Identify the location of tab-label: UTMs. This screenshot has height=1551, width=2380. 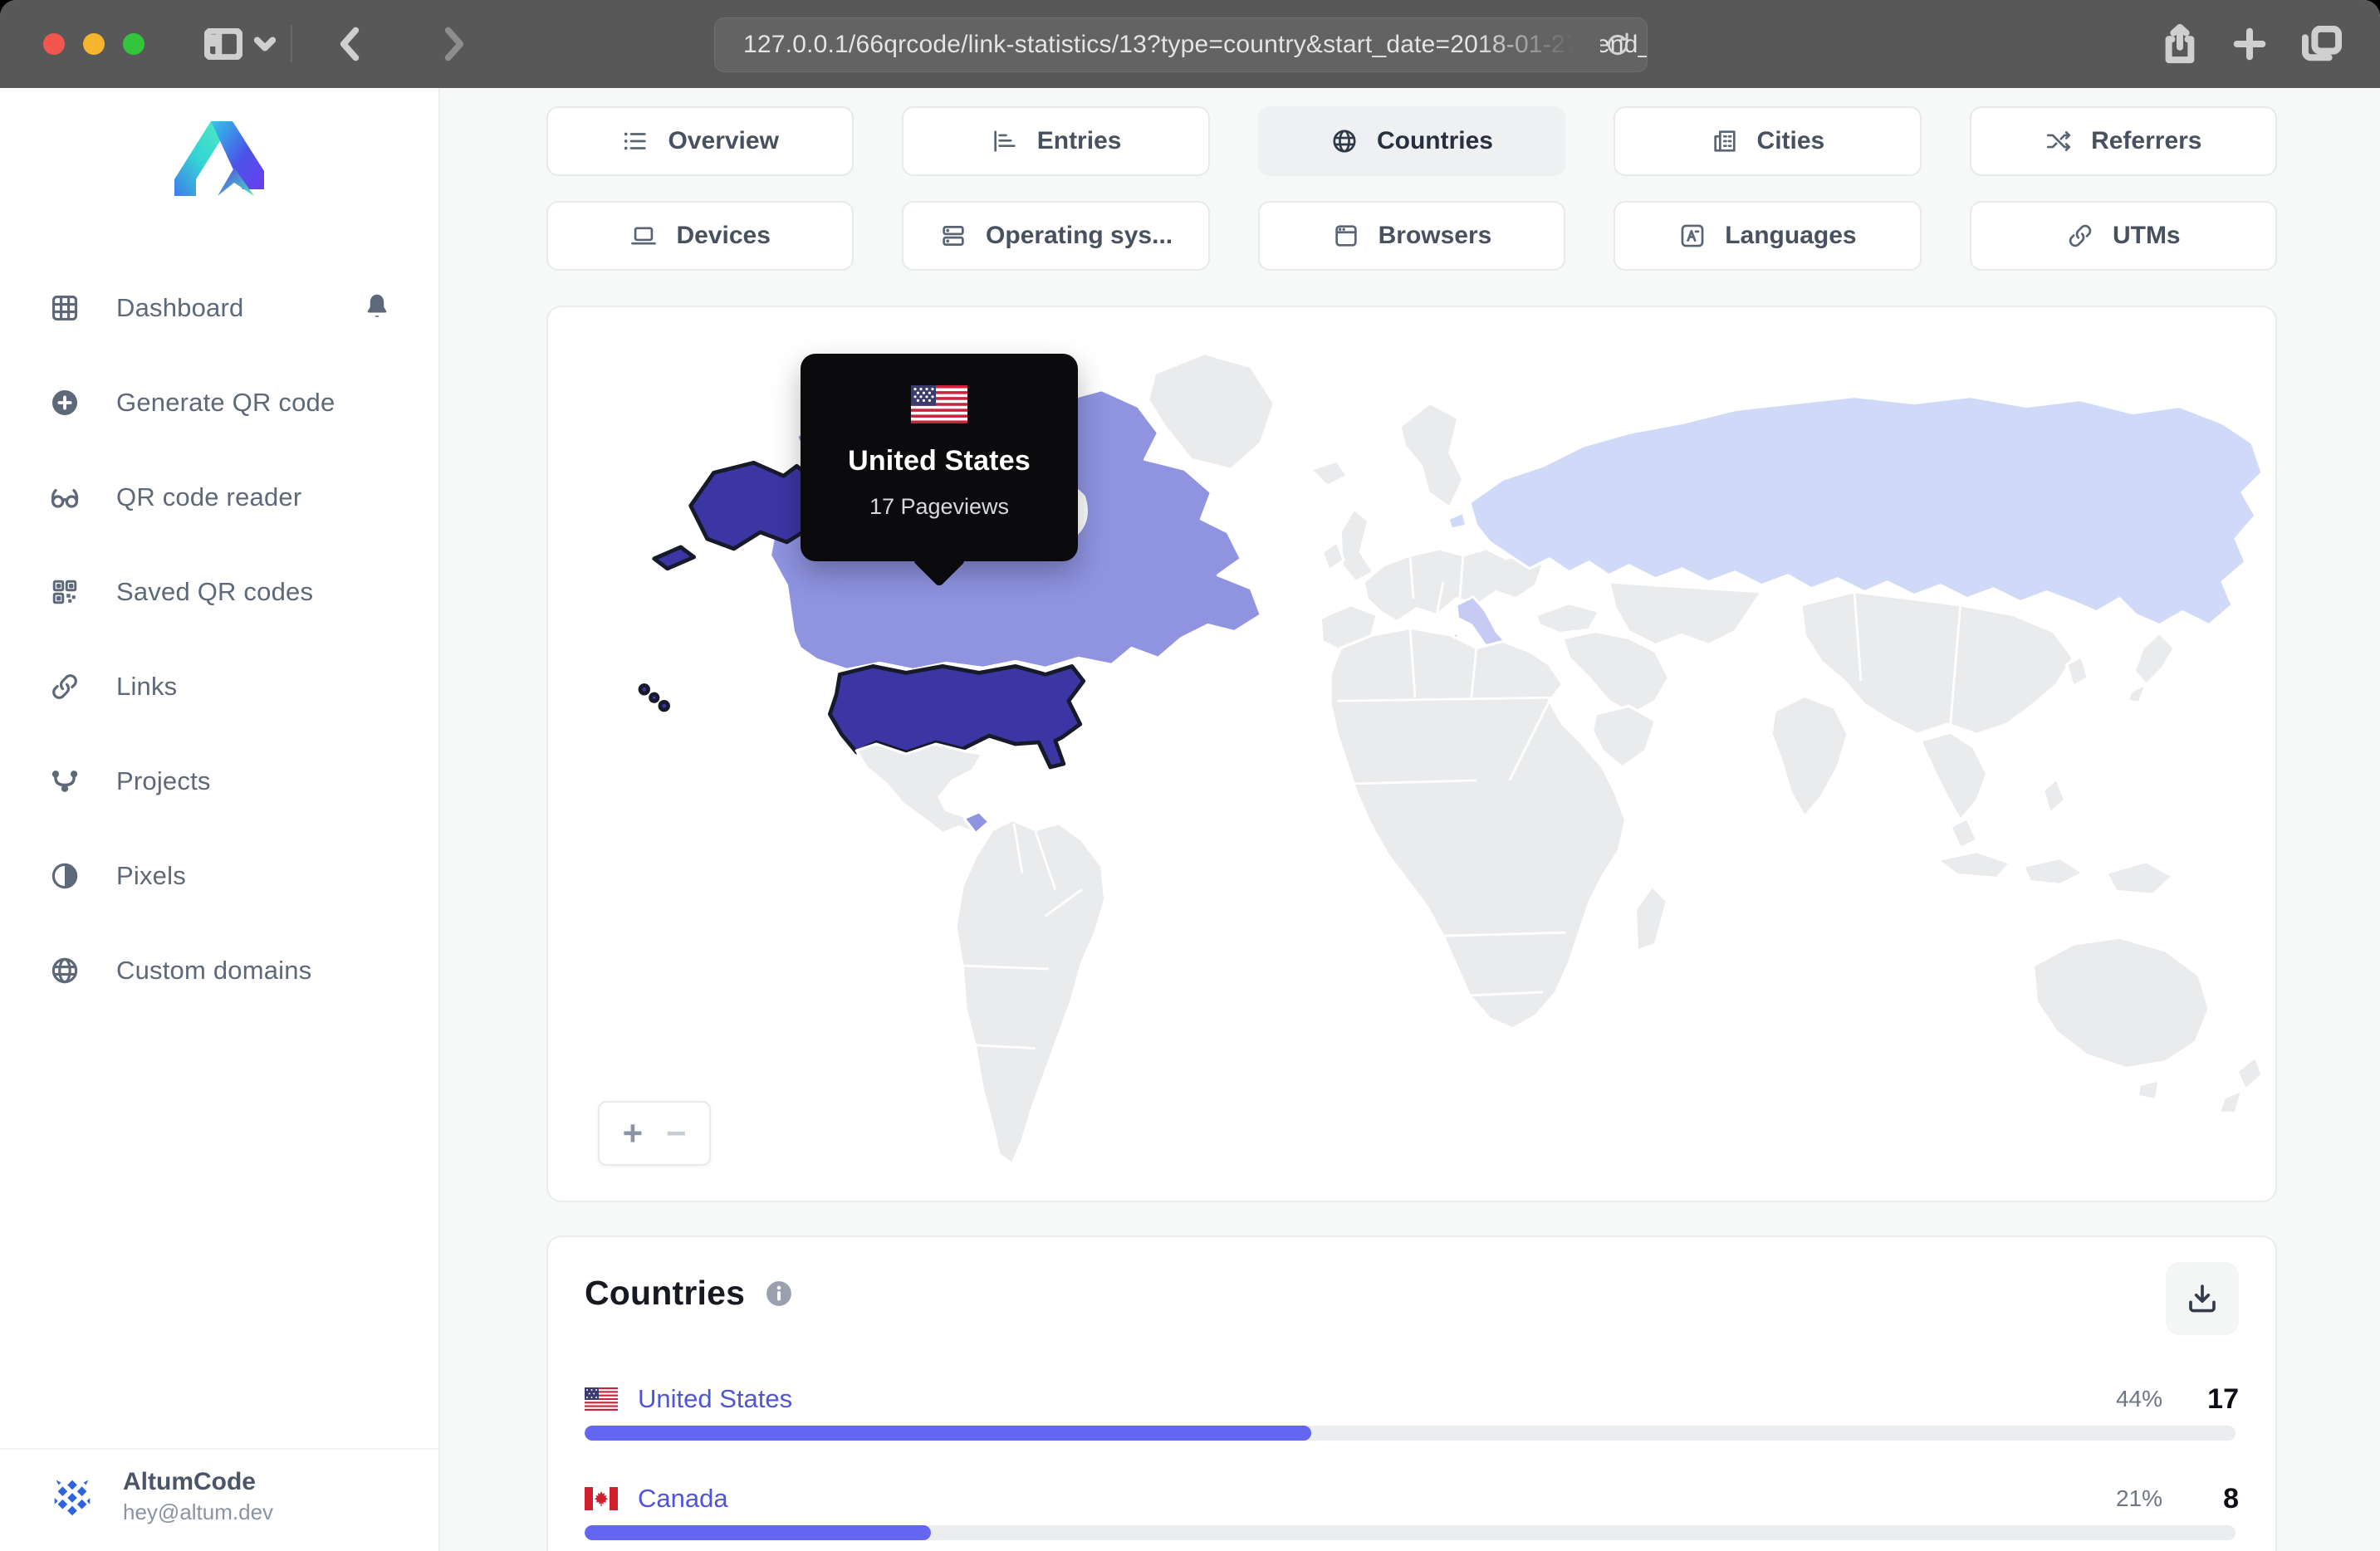
(2146, 236).